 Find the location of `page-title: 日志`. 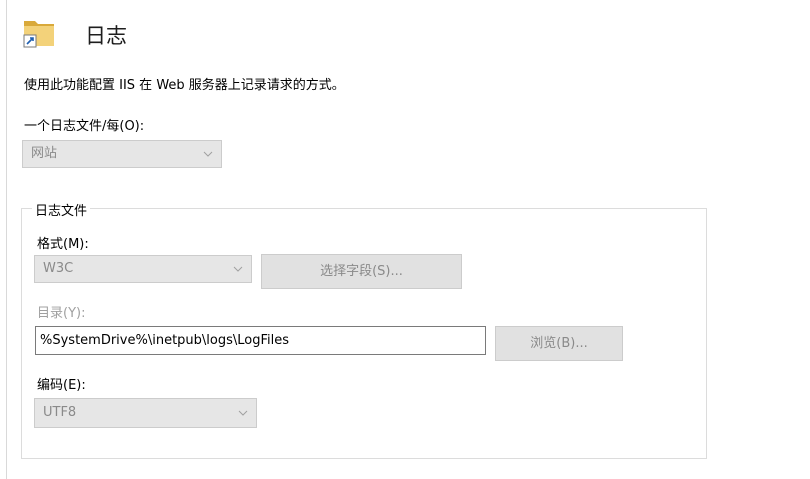

page-title: 日志 is located at coordinates (106, 36).